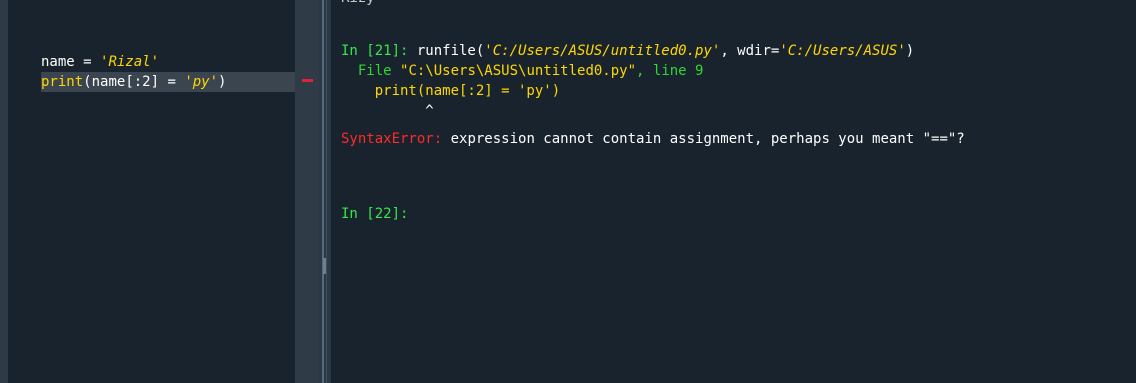  I want to click on input-prompt: In [21]:, so click(379, 51).